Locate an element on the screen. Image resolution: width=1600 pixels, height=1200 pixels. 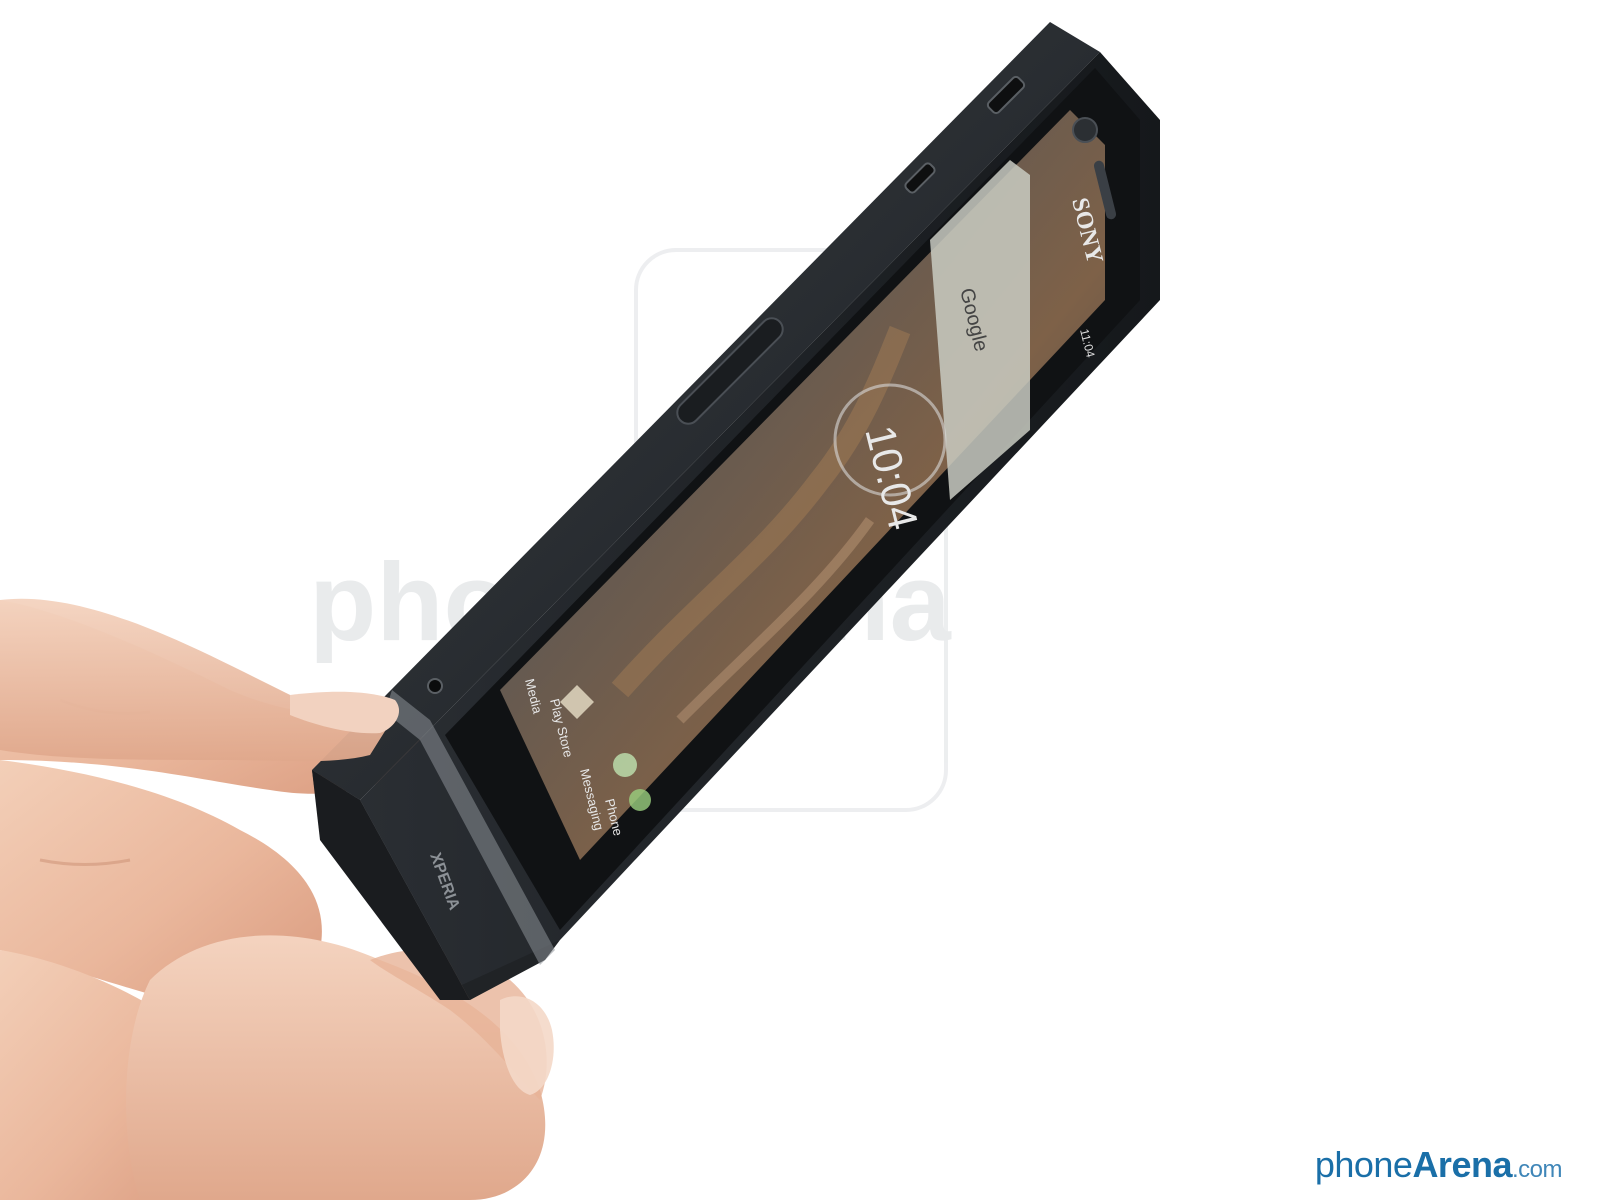
site-watermark-part2: Arena is located at coordinates (1462, 1164).